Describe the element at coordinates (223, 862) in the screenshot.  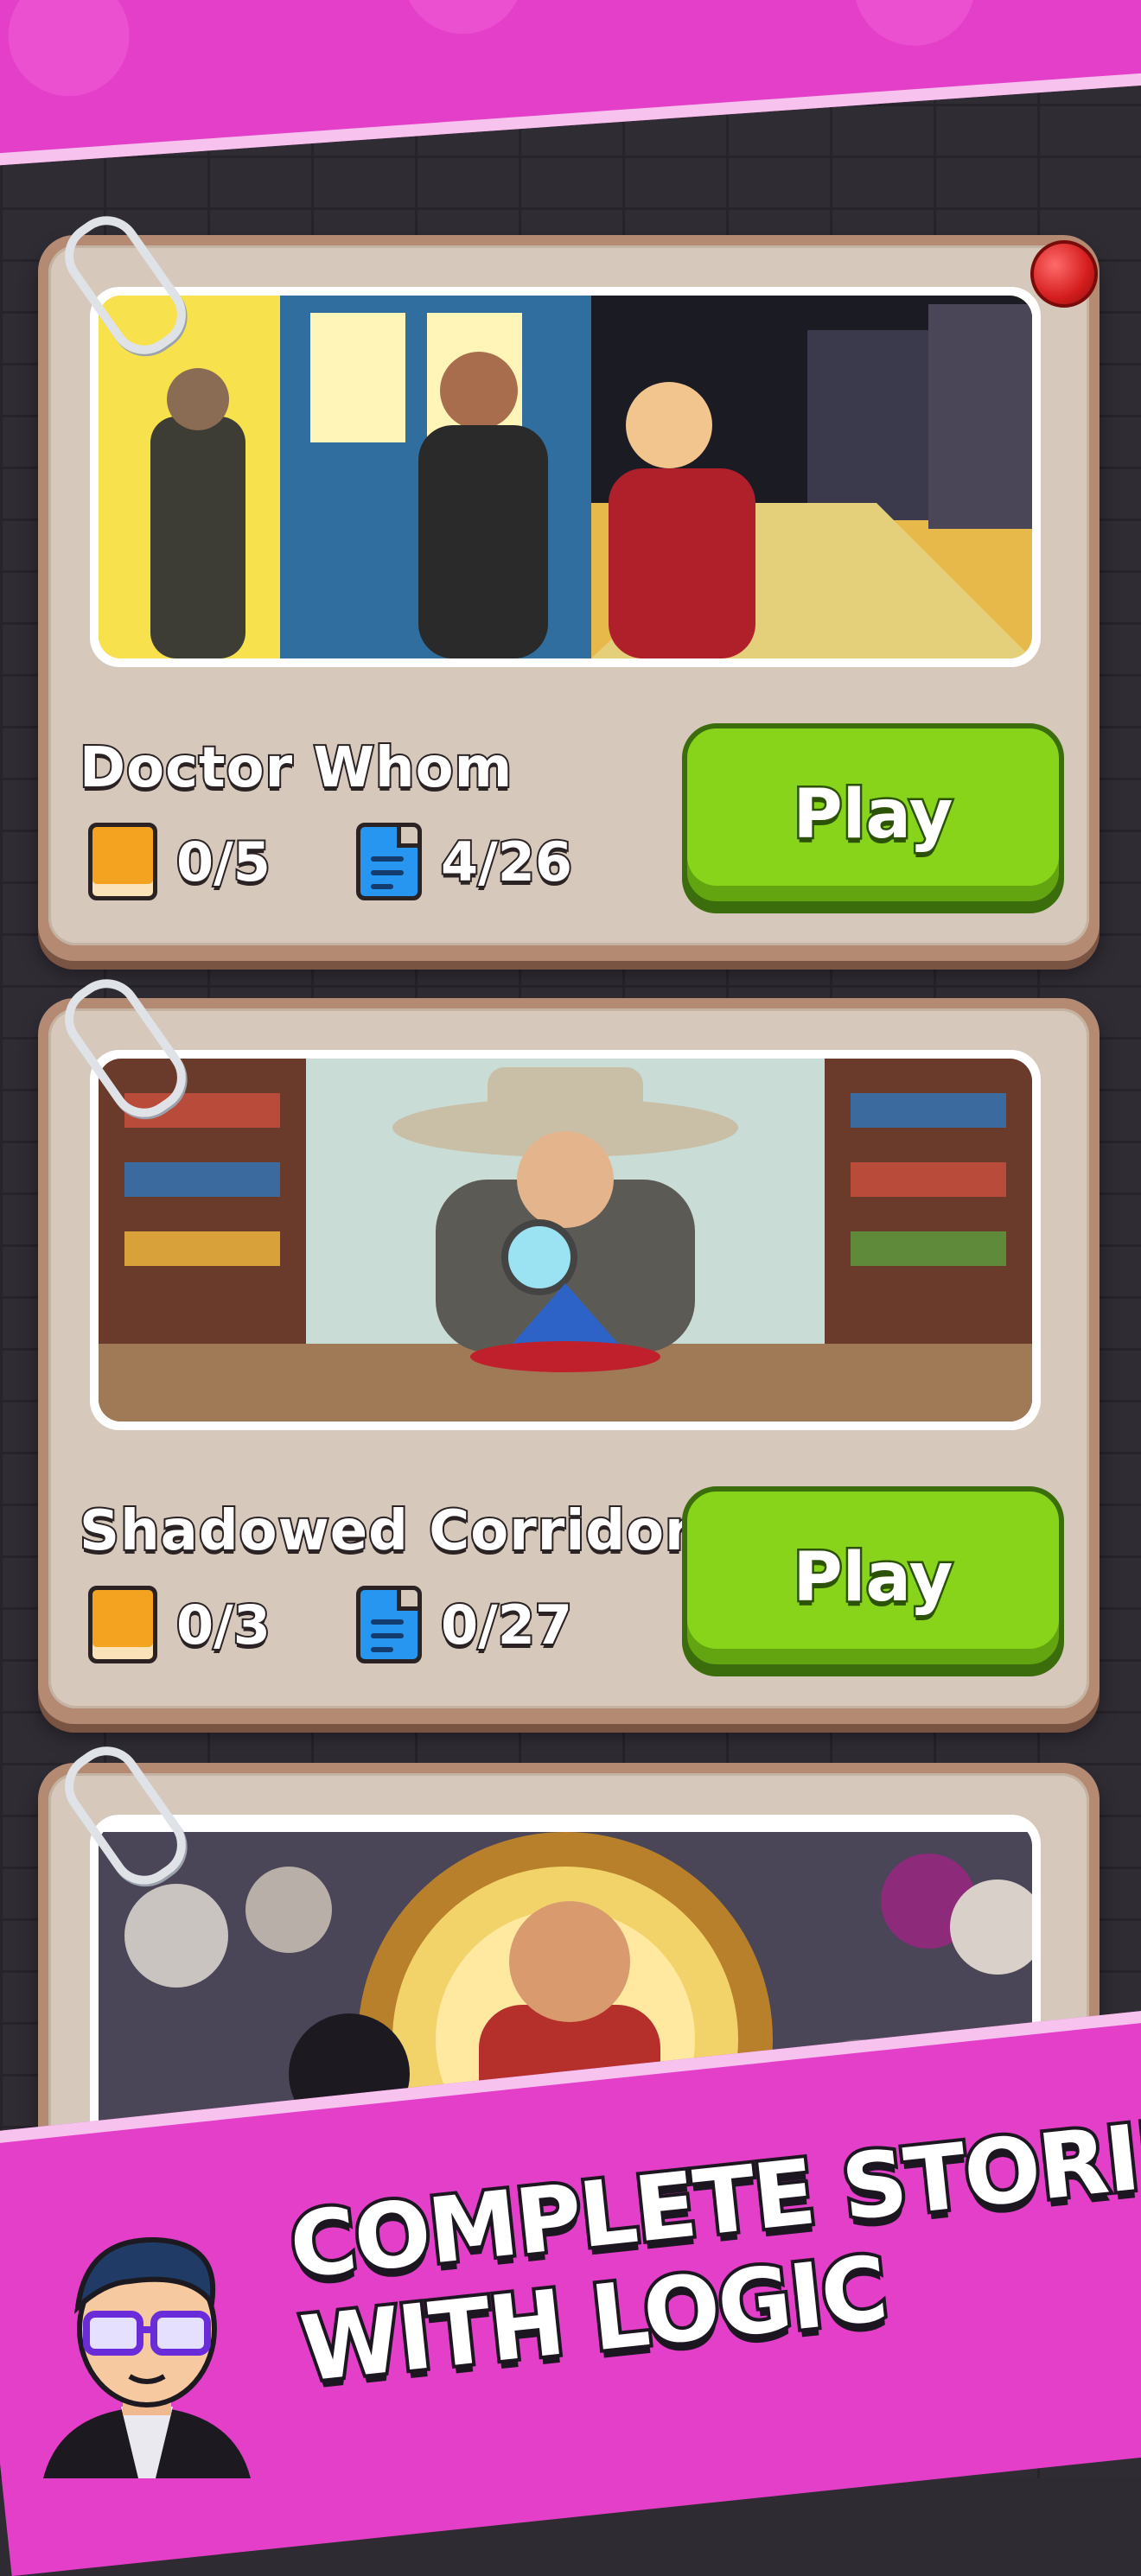
I see `chapters-count: 0/5` at that location.